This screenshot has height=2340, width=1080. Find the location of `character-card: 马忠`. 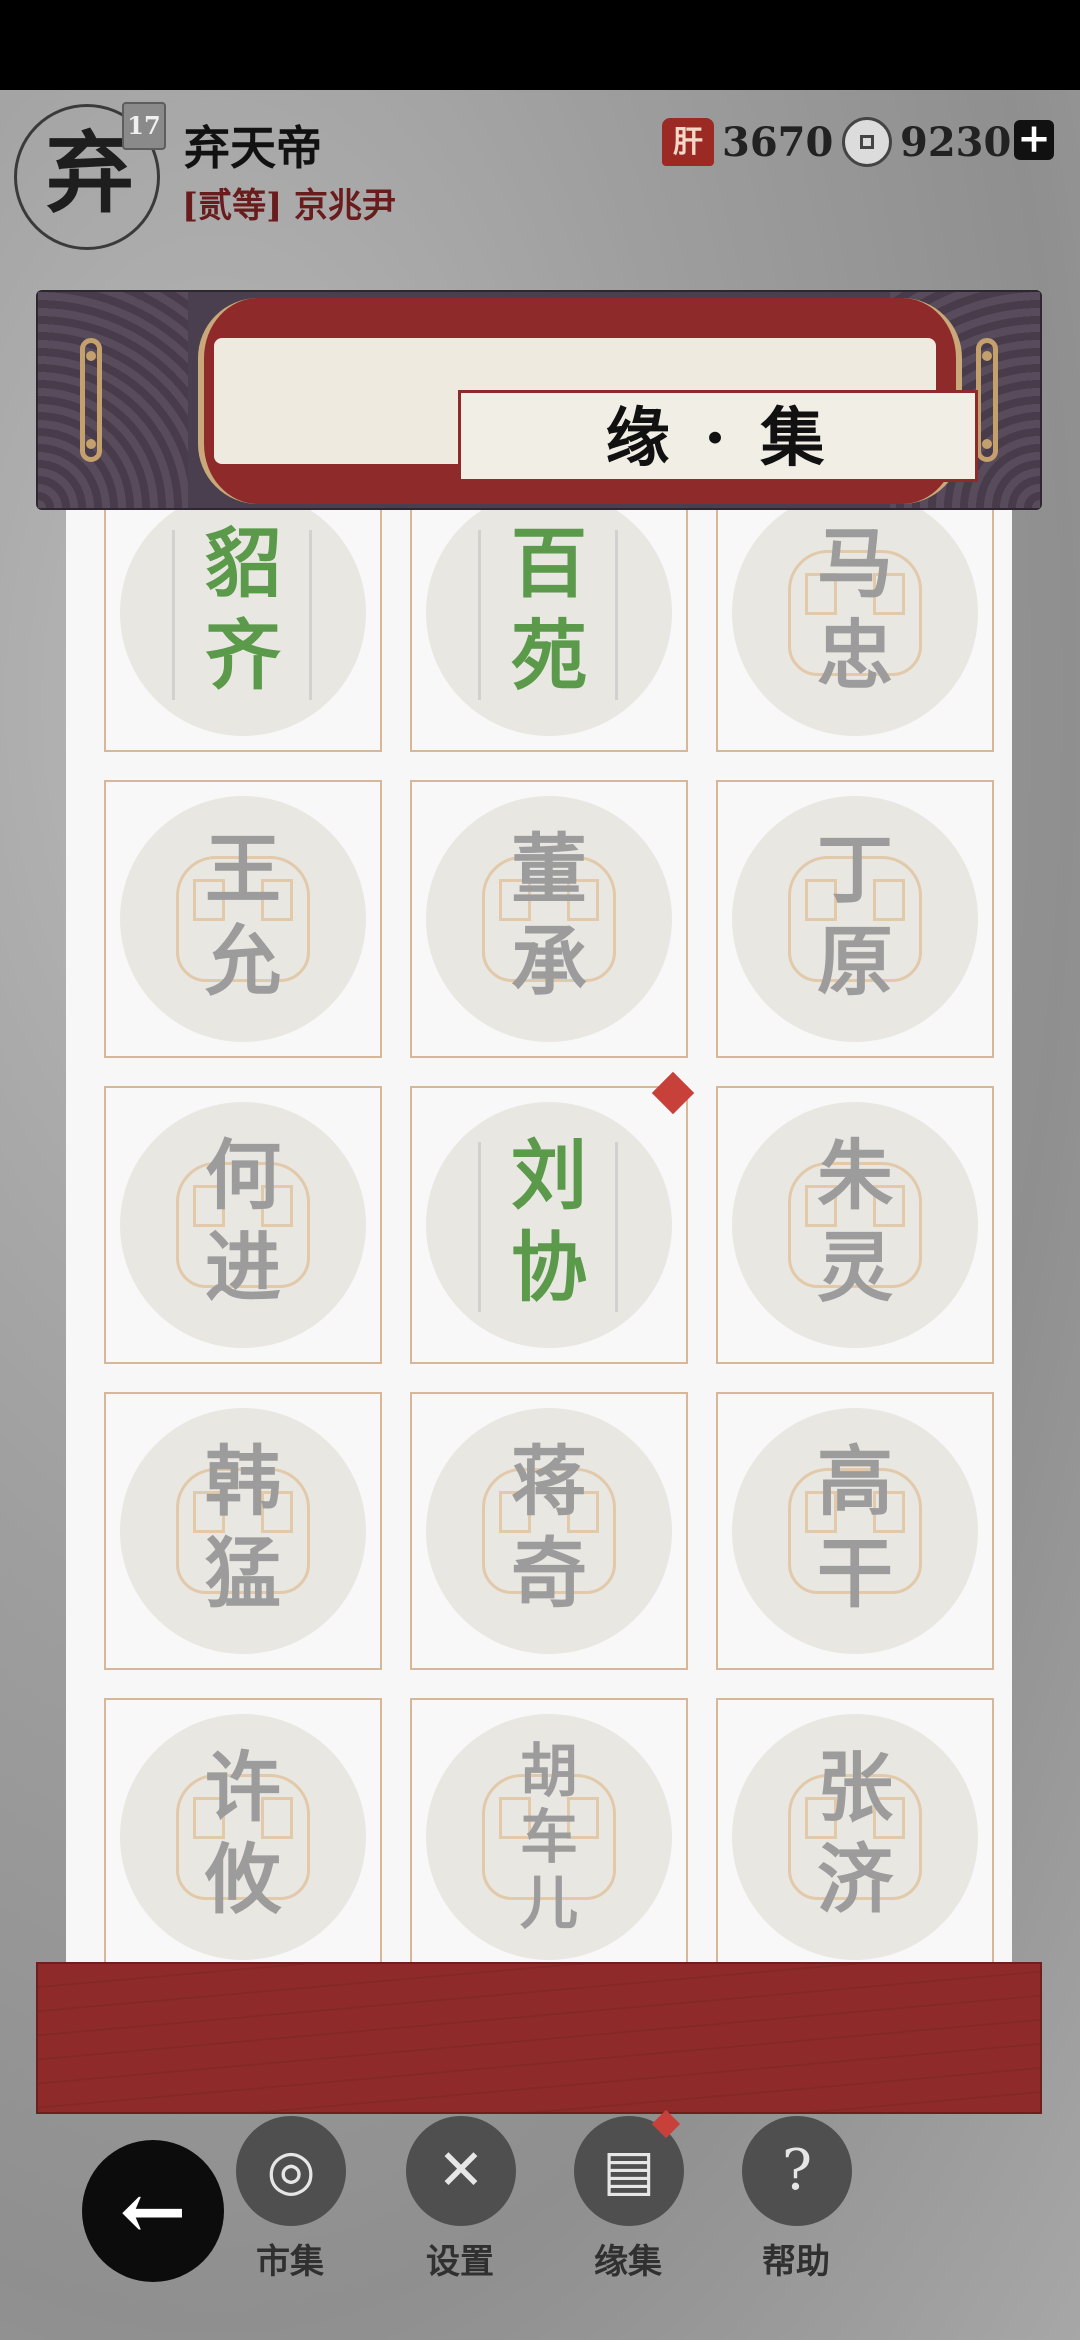

character-card: 马忠 is located at coordinates (855, 631).